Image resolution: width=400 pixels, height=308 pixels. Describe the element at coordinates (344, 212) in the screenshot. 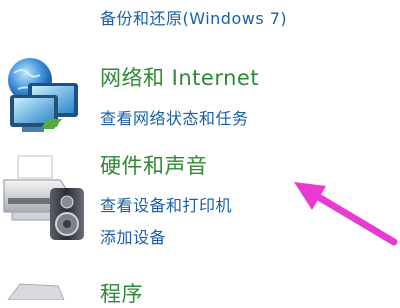

I see `pink-arrow-icon` at that location.